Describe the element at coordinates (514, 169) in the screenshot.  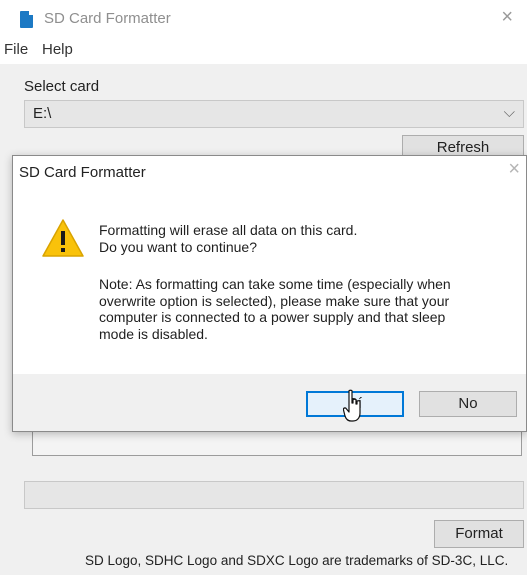
I see `dialog-close-icon: ×` at that location.